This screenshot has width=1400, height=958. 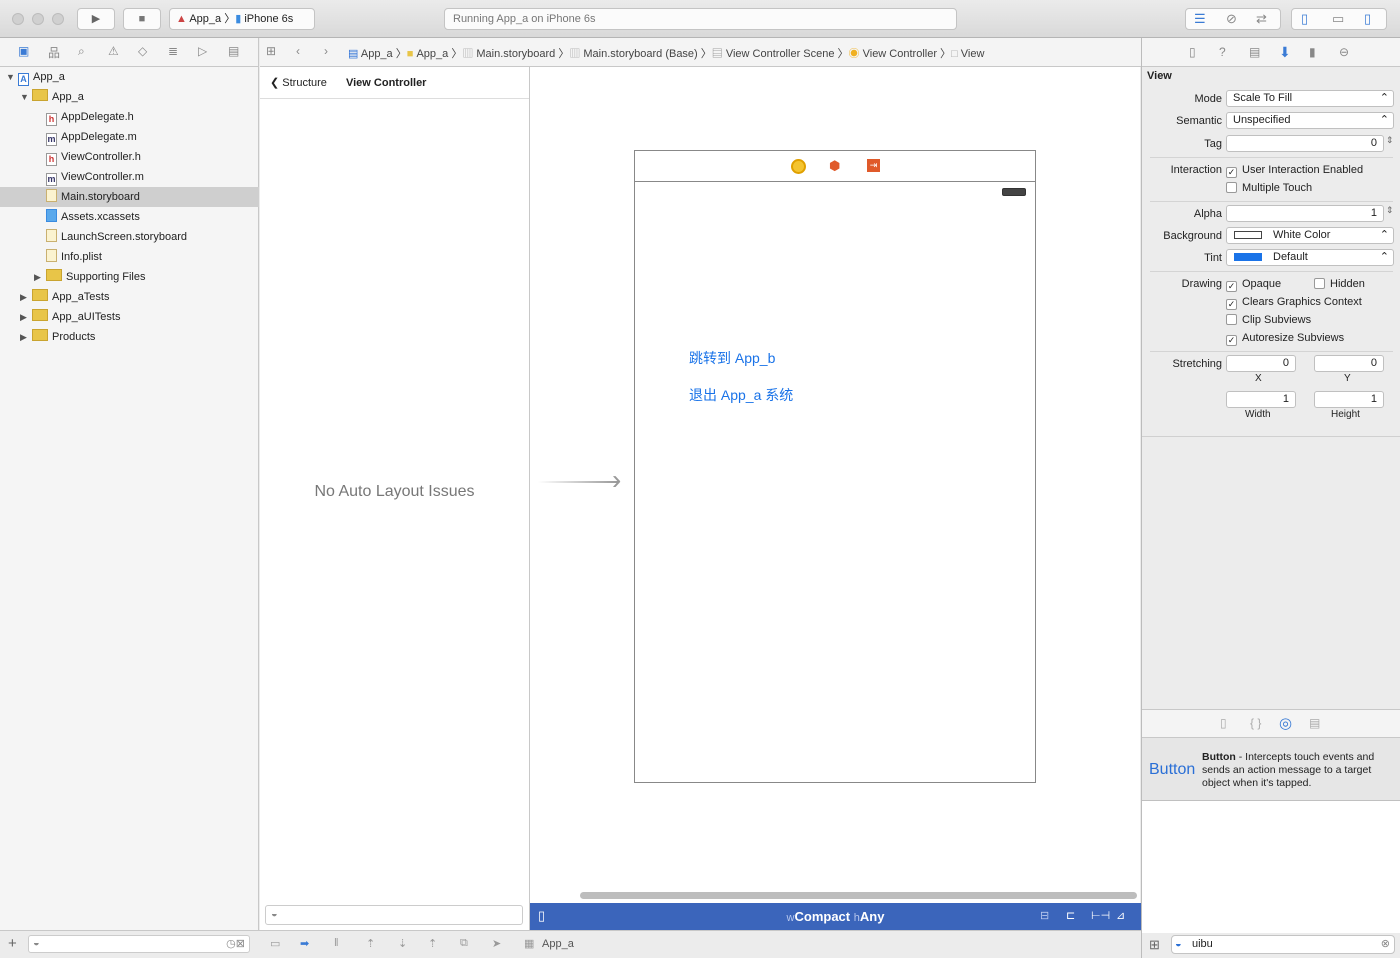 What do you see at coordinates (1233, 19) in the screenshot?
I see `editor-mode-group: ☰ ⊘ ⇄` at bounding box center [1233, 19].